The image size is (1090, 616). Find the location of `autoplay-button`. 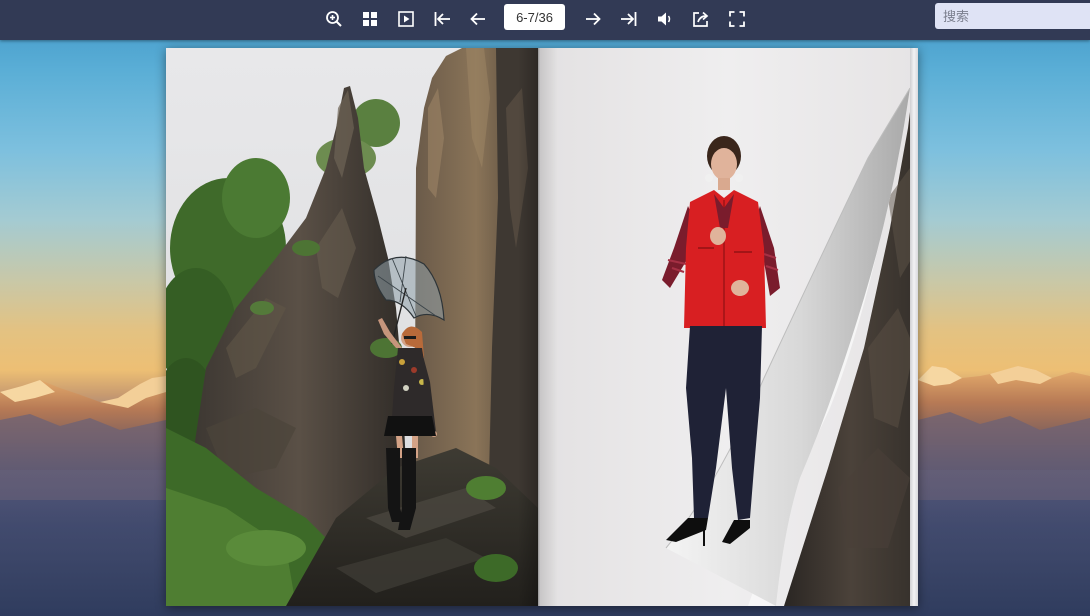

autoplay-button is located at coordinates (406, 19).